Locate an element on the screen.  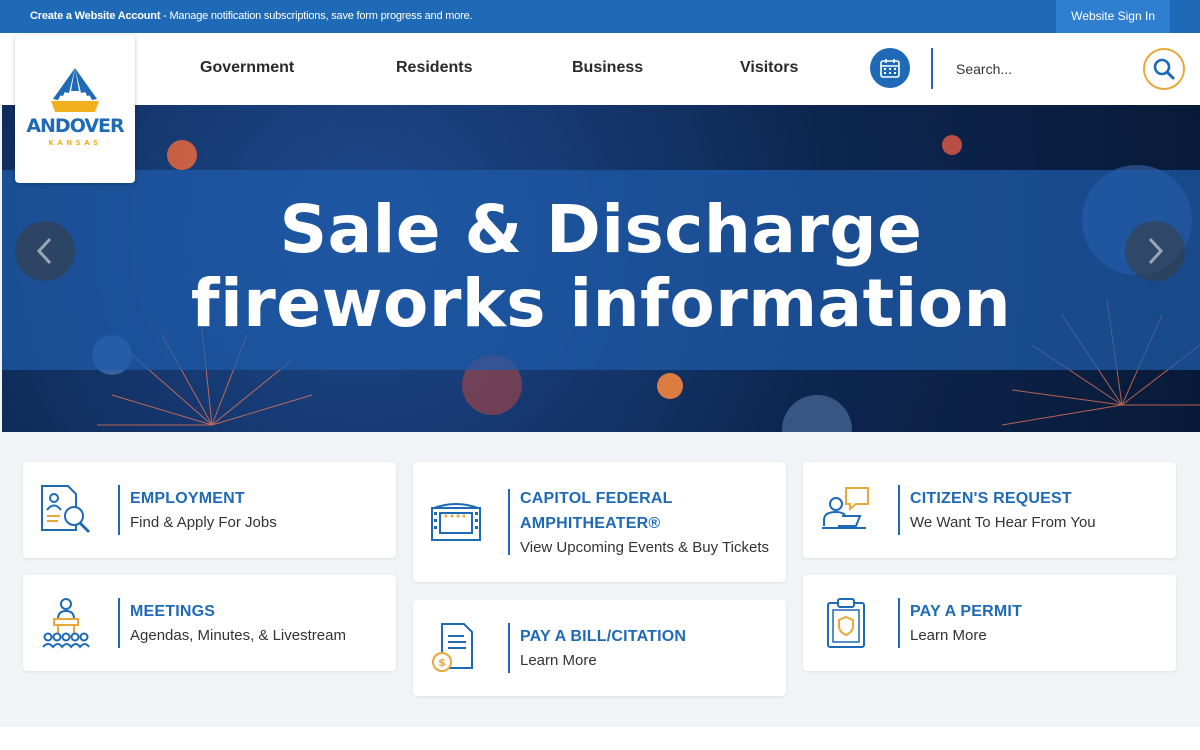
card-title: MEETINGS is located at coordinates (173, 611).